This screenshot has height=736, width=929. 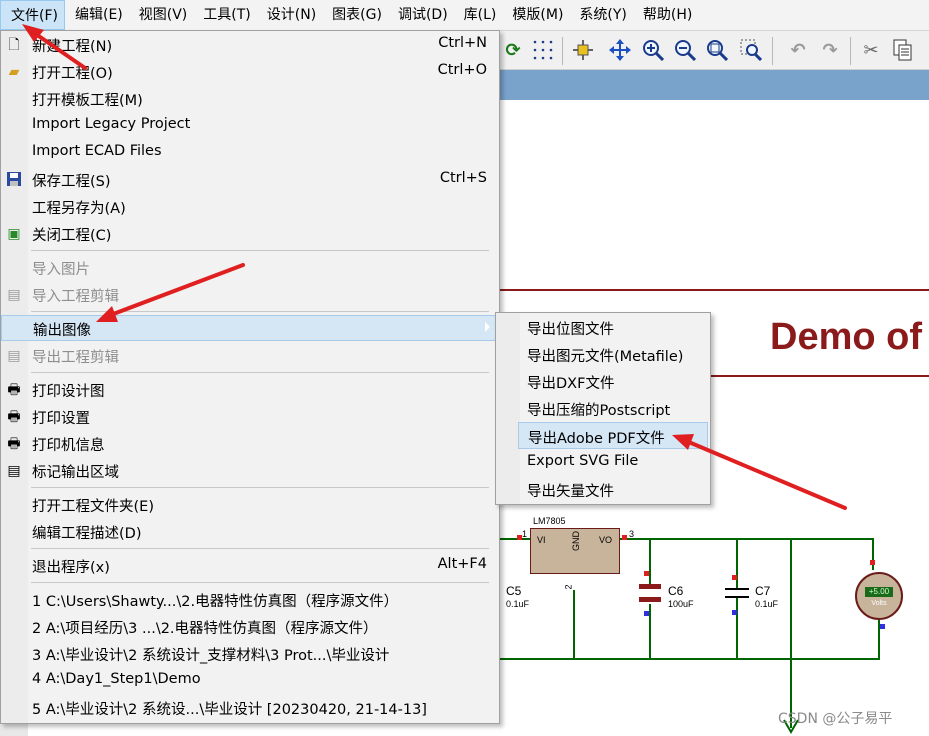 What do you see at coordinates (97, 151) in the screenshot?
I see `menu-item-label: Import ECAD Files` at bounding box center [97, 151].